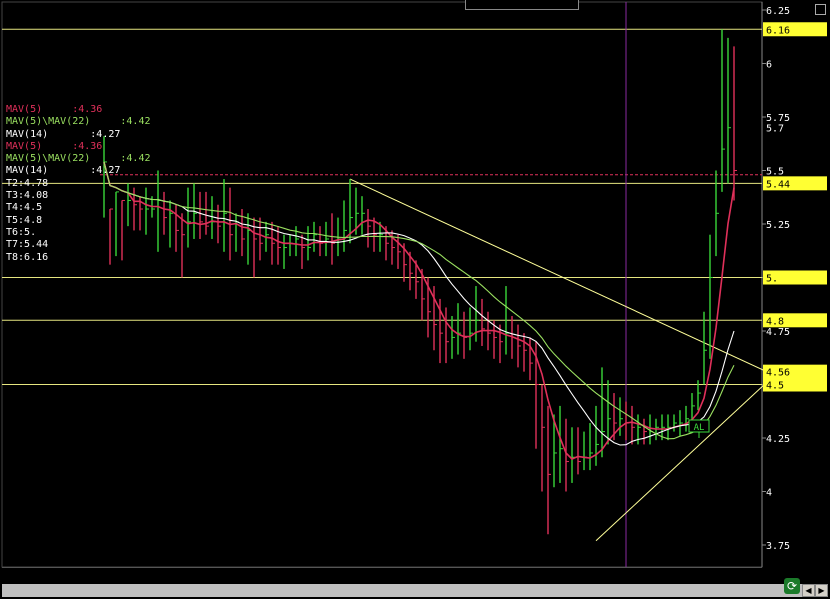 Image resolution: width=830 pixels, height=599 pixels. What do you see at coordinates (27, 257) in the screenshot?
I see `legend-line: T8:6.16` at bounding box center [27, 257].